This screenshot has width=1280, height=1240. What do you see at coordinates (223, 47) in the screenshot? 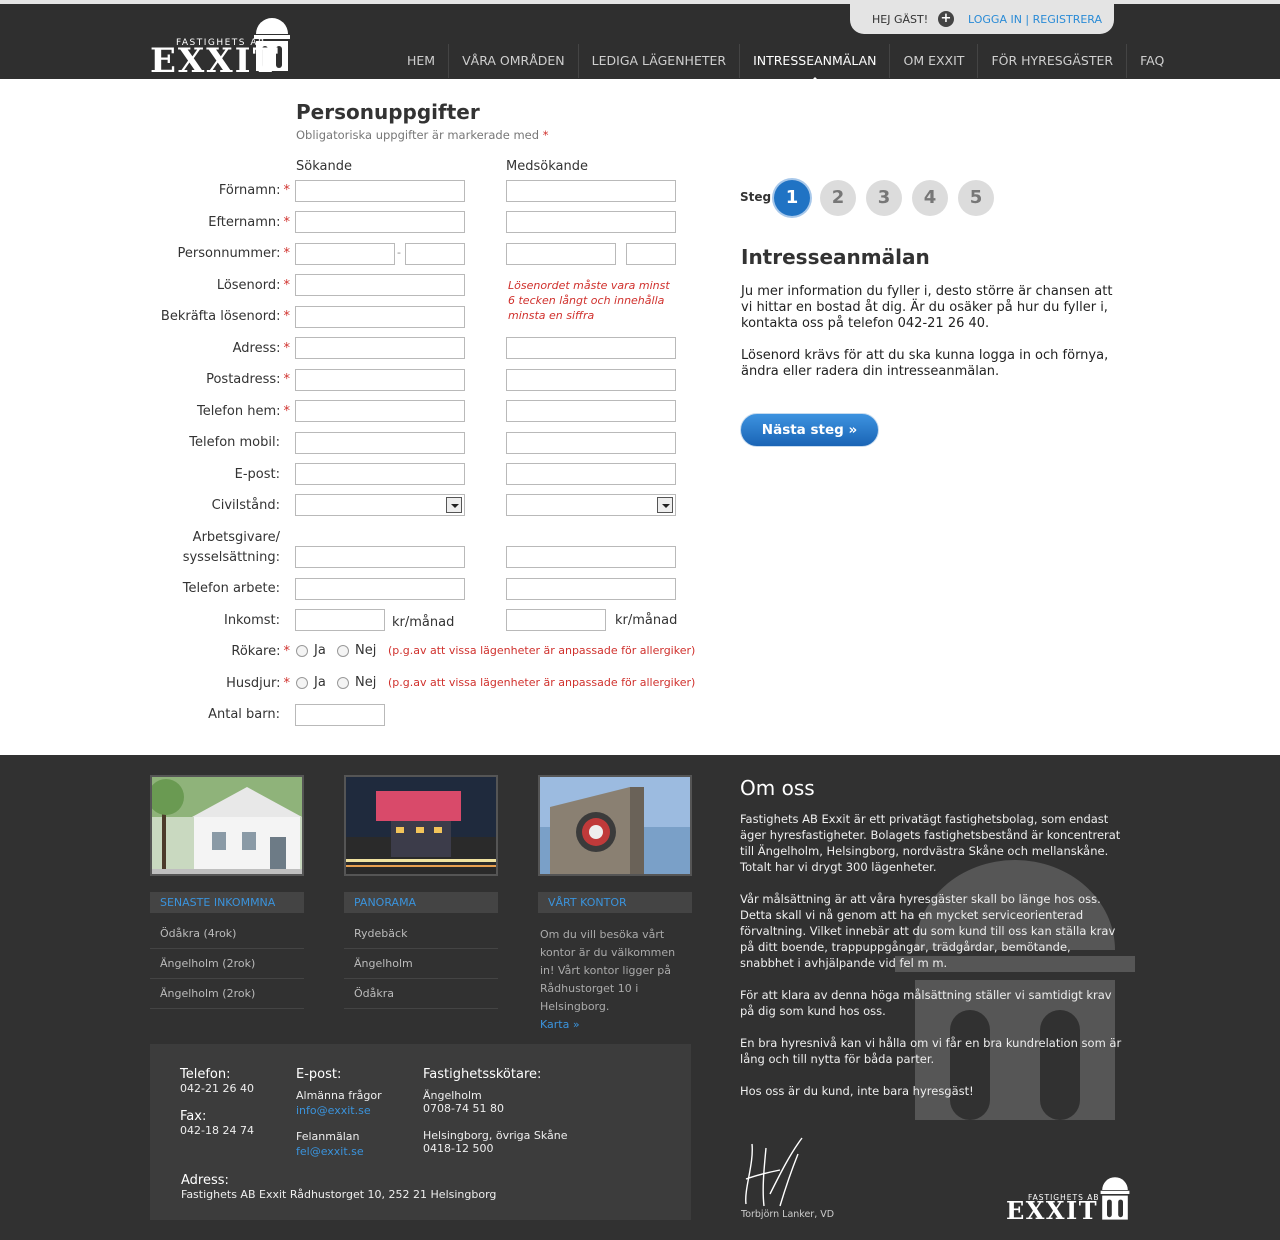
I see `exxit-logo: FASTIGHETS AB EXXIT` at bounding box center [223, 47].